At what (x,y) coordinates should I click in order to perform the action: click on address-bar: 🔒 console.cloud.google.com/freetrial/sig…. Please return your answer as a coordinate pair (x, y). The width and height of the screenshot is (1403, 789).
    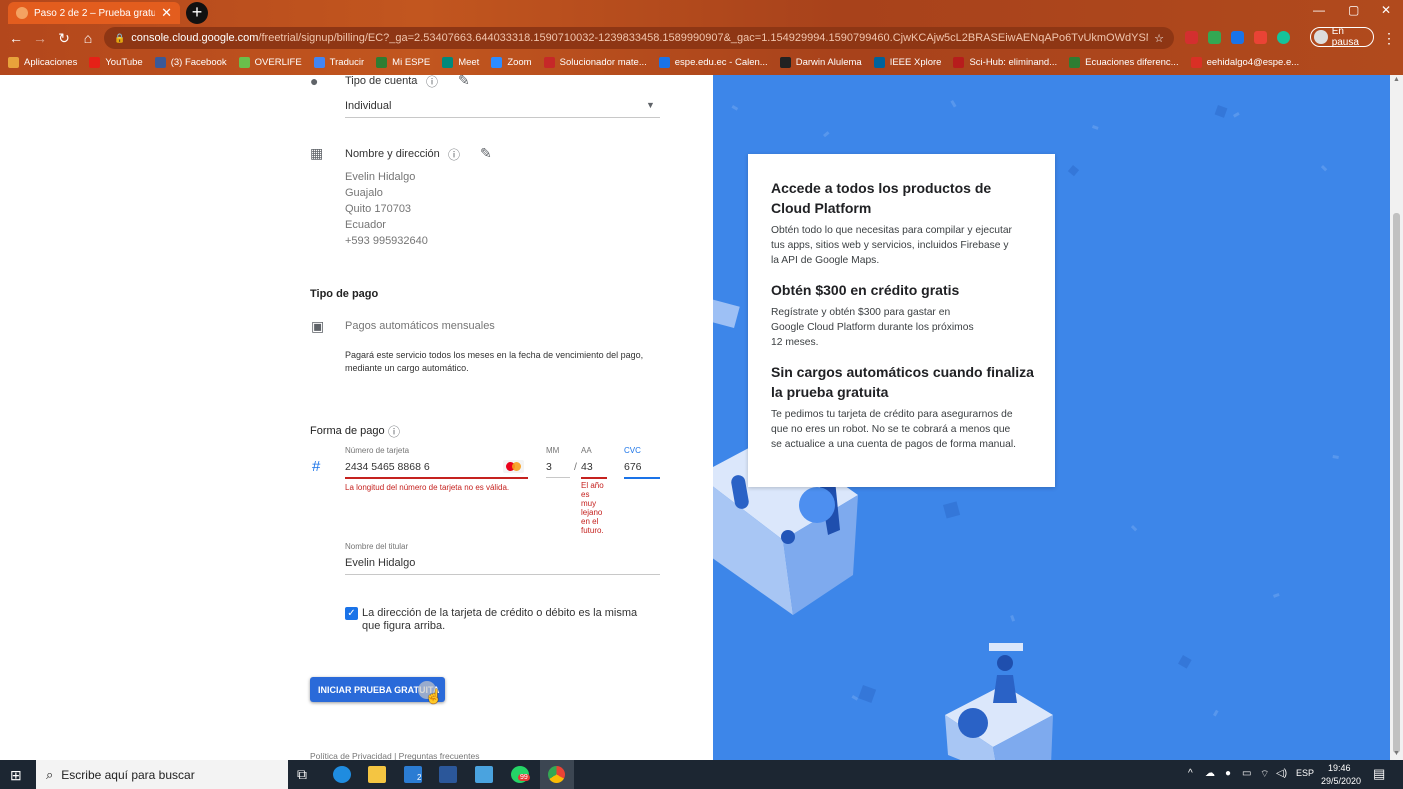
    Looking at the image, I should click on (639, 38).